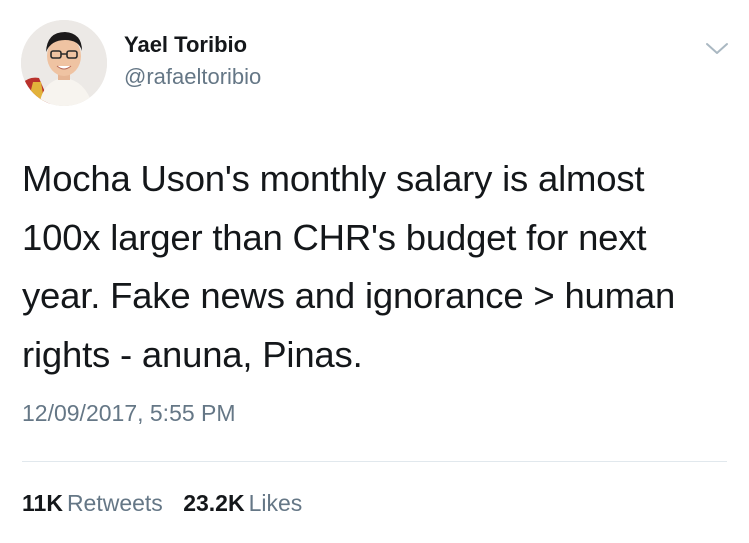 Image resolution: width=749 pixels, height=543 pixels. What do you see at coordinates (42, 503) in the screenshot?
I see `retweets-count: 11K` at bounding box center [42, 503].